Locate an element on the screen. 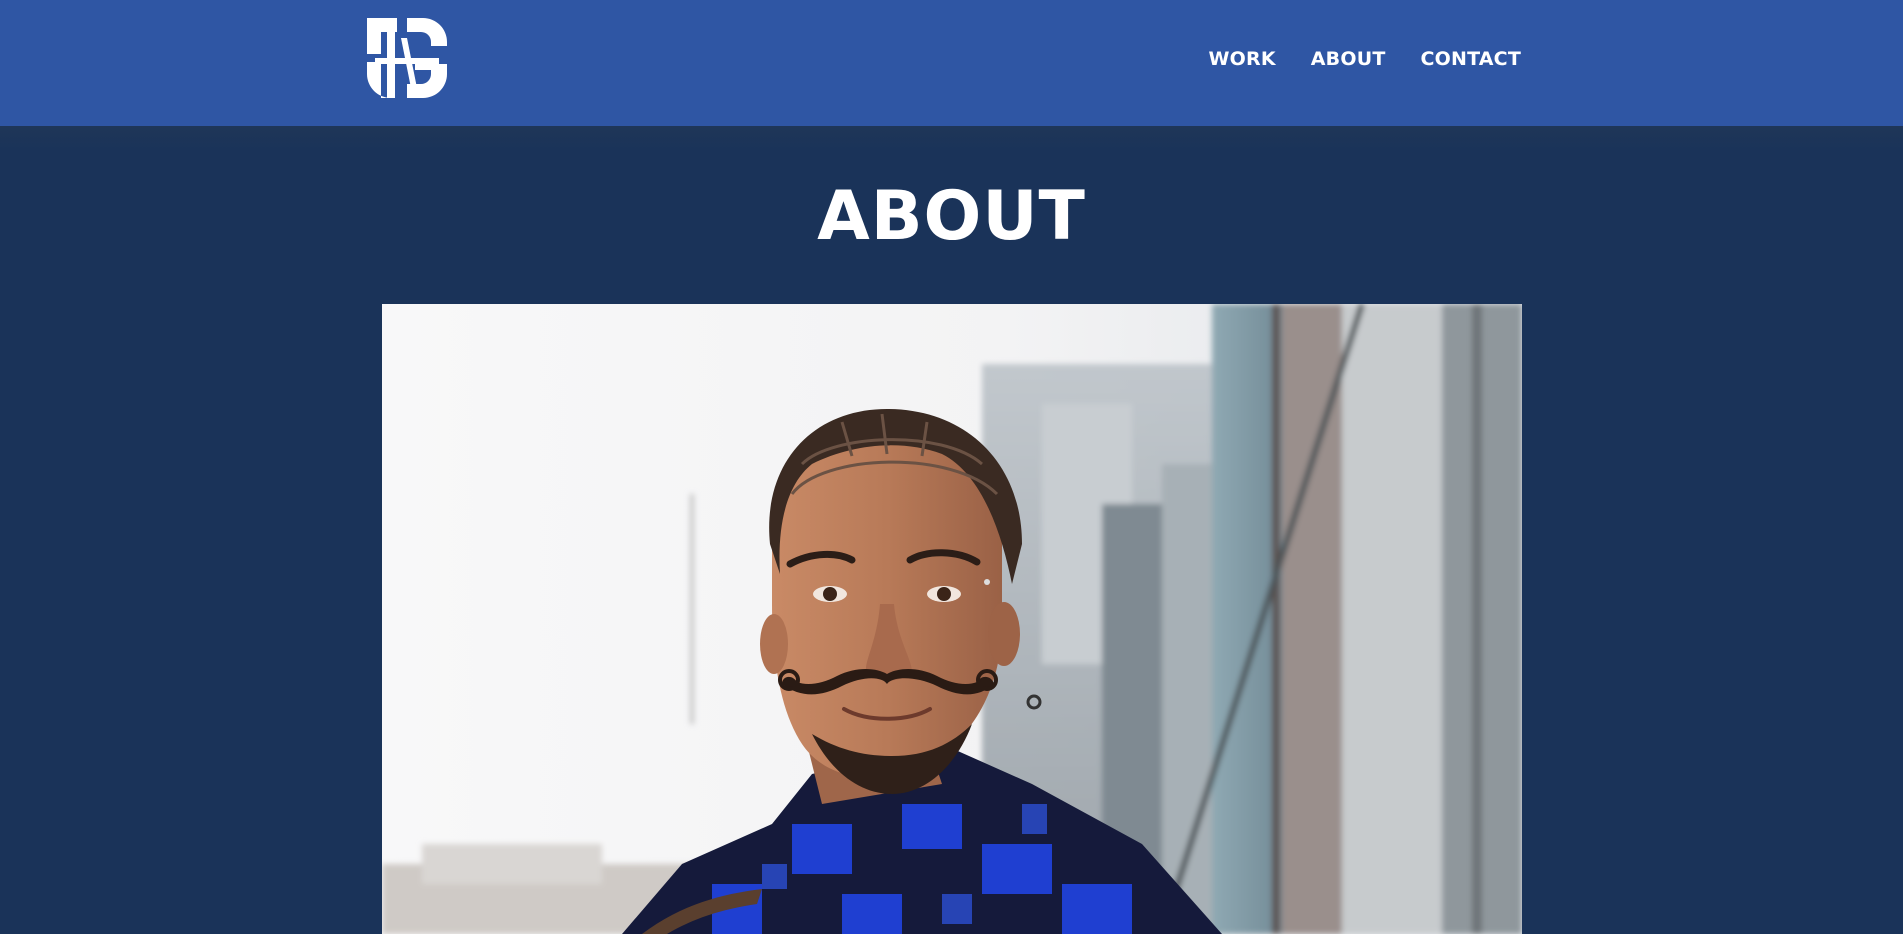  hs-logo-icon is located at coordinates (407, 58).